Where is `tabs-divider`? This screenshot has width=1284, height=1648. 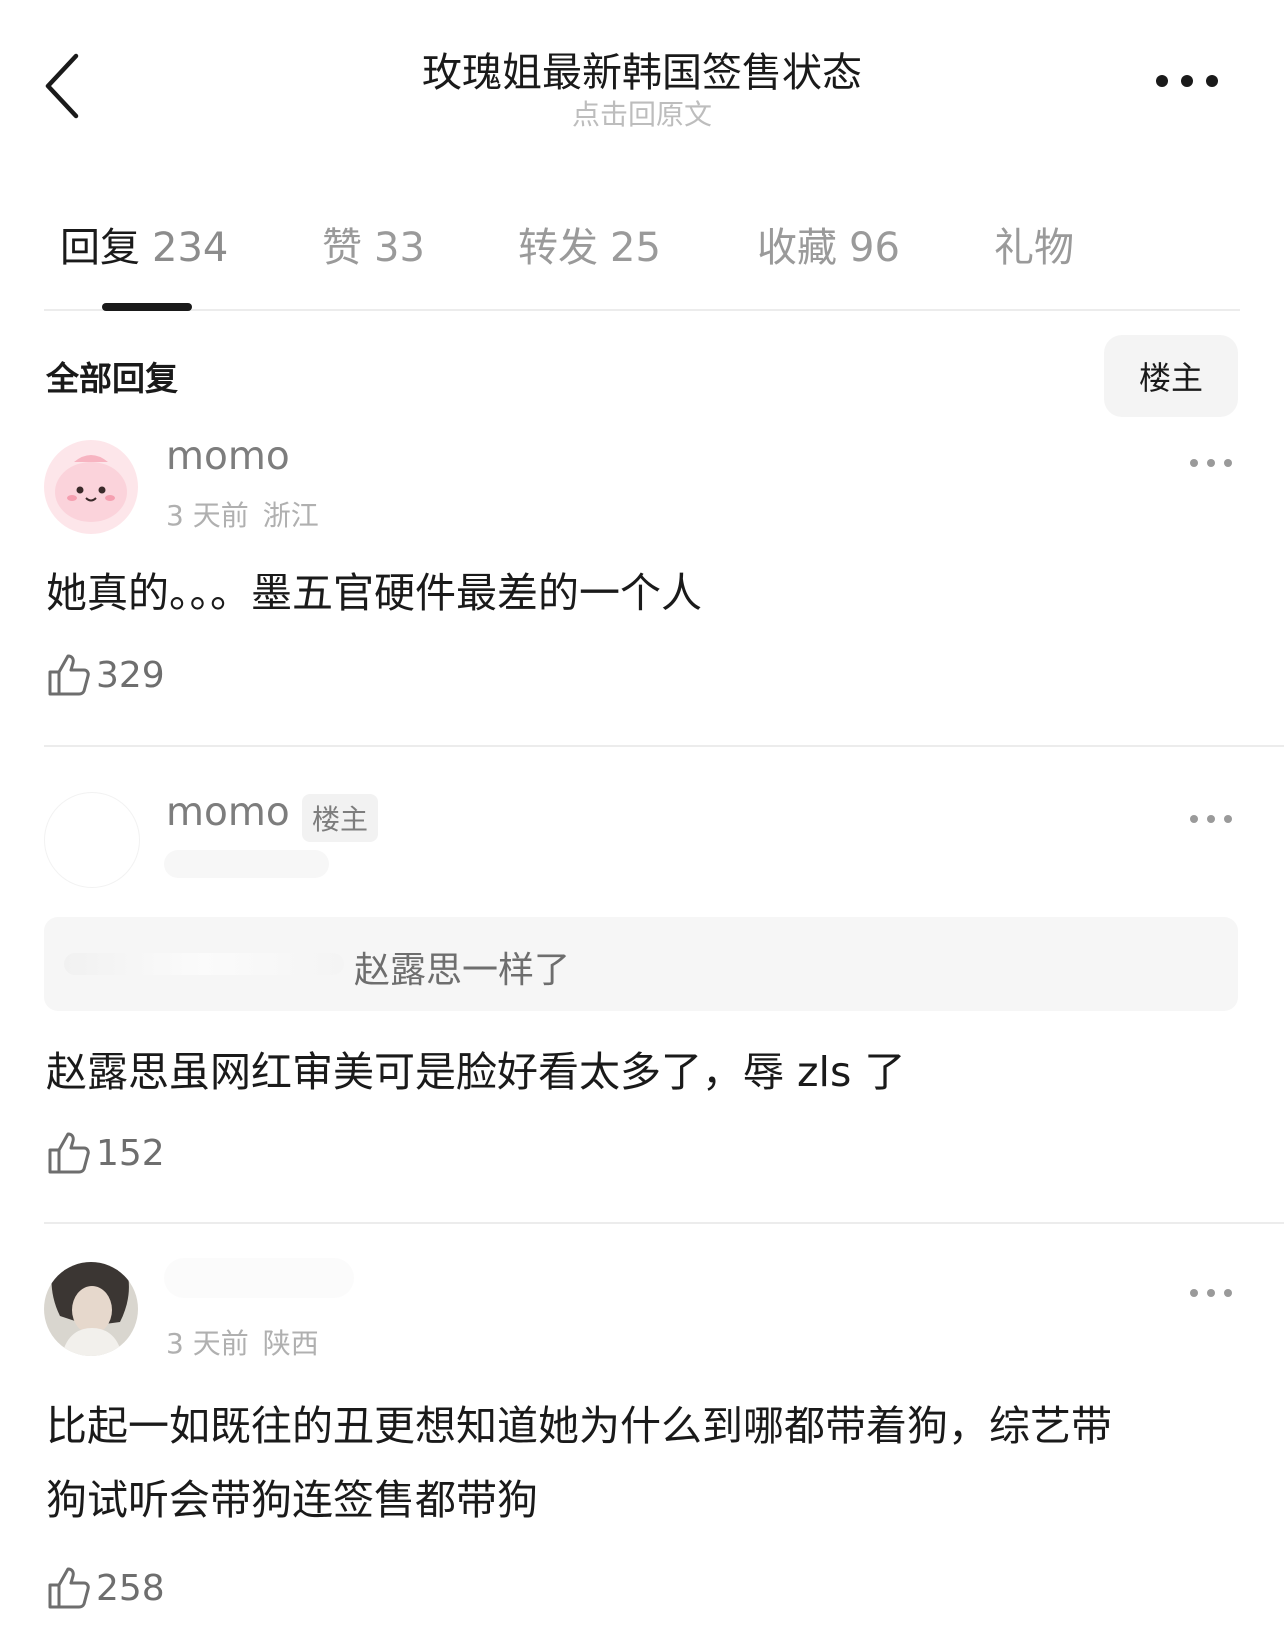
tabs-divider is located at coordinates (642, 310).